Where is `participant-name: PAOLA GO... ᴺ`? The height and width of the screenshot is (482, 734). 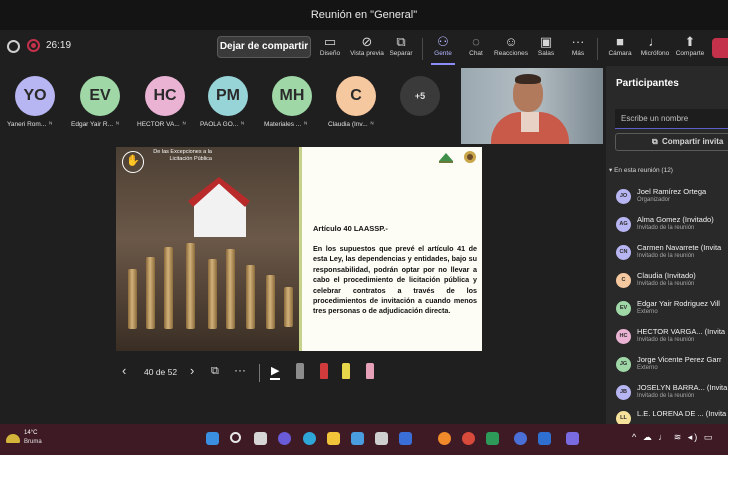 participant-name: PAOLA GO... ᴺ is located at coordinates (222, 124).